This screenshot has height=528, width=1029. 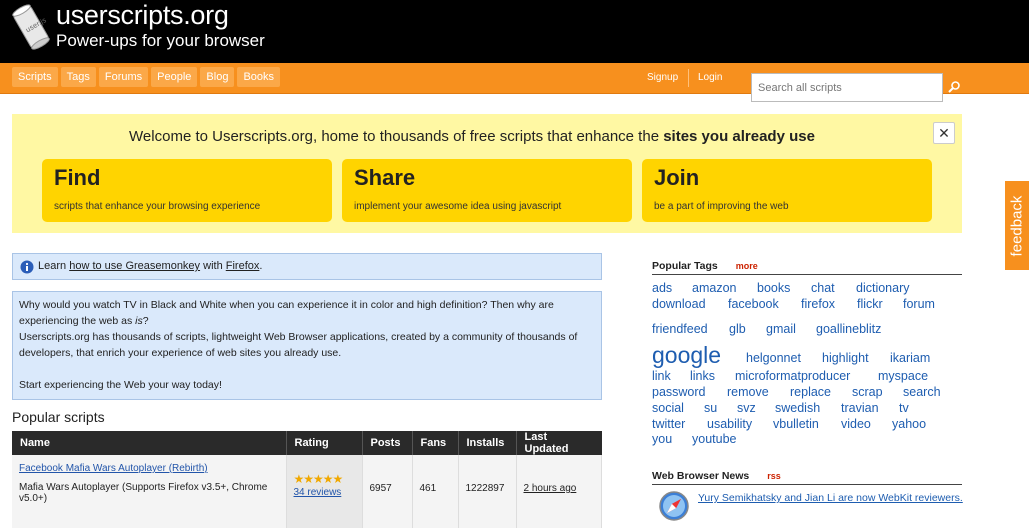 What do you see at coordinates (661, 376) in the screenshot?
I see `tag-link: link` at bounding box center [661, 376].